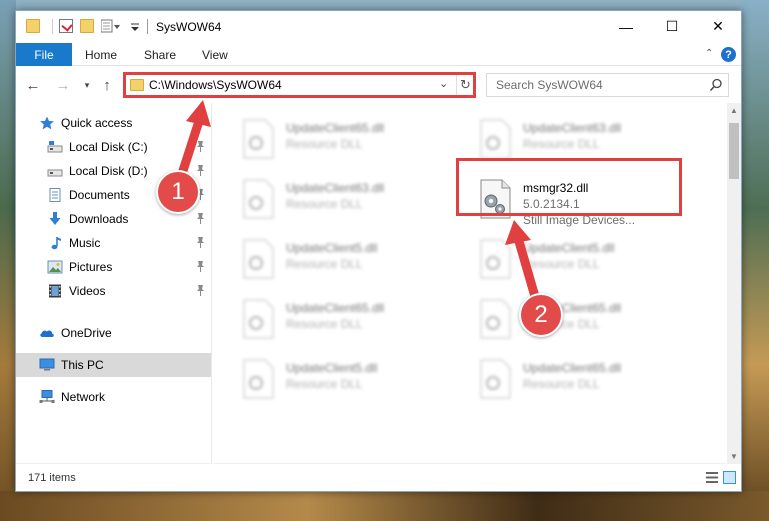 This screenshot has width=769, height=521. What do you see at coordinates (113, 267) in the screenshot?
I see `sidebar-item-pictures: Pictures` at bounding box center [113, 267].